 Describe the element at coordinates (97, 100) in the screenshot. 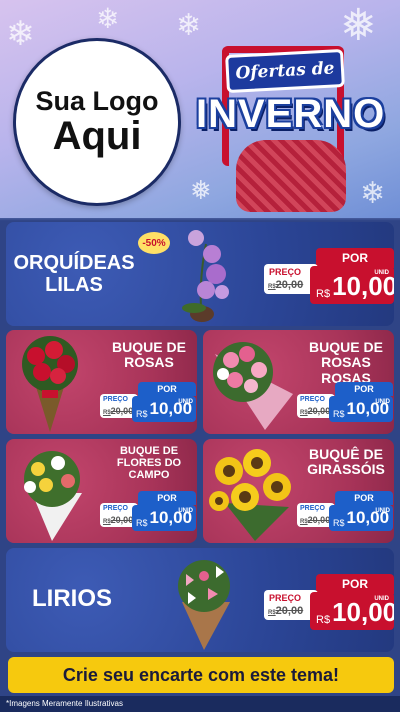

I see `logo-line-1: Sua Logo` at that location.